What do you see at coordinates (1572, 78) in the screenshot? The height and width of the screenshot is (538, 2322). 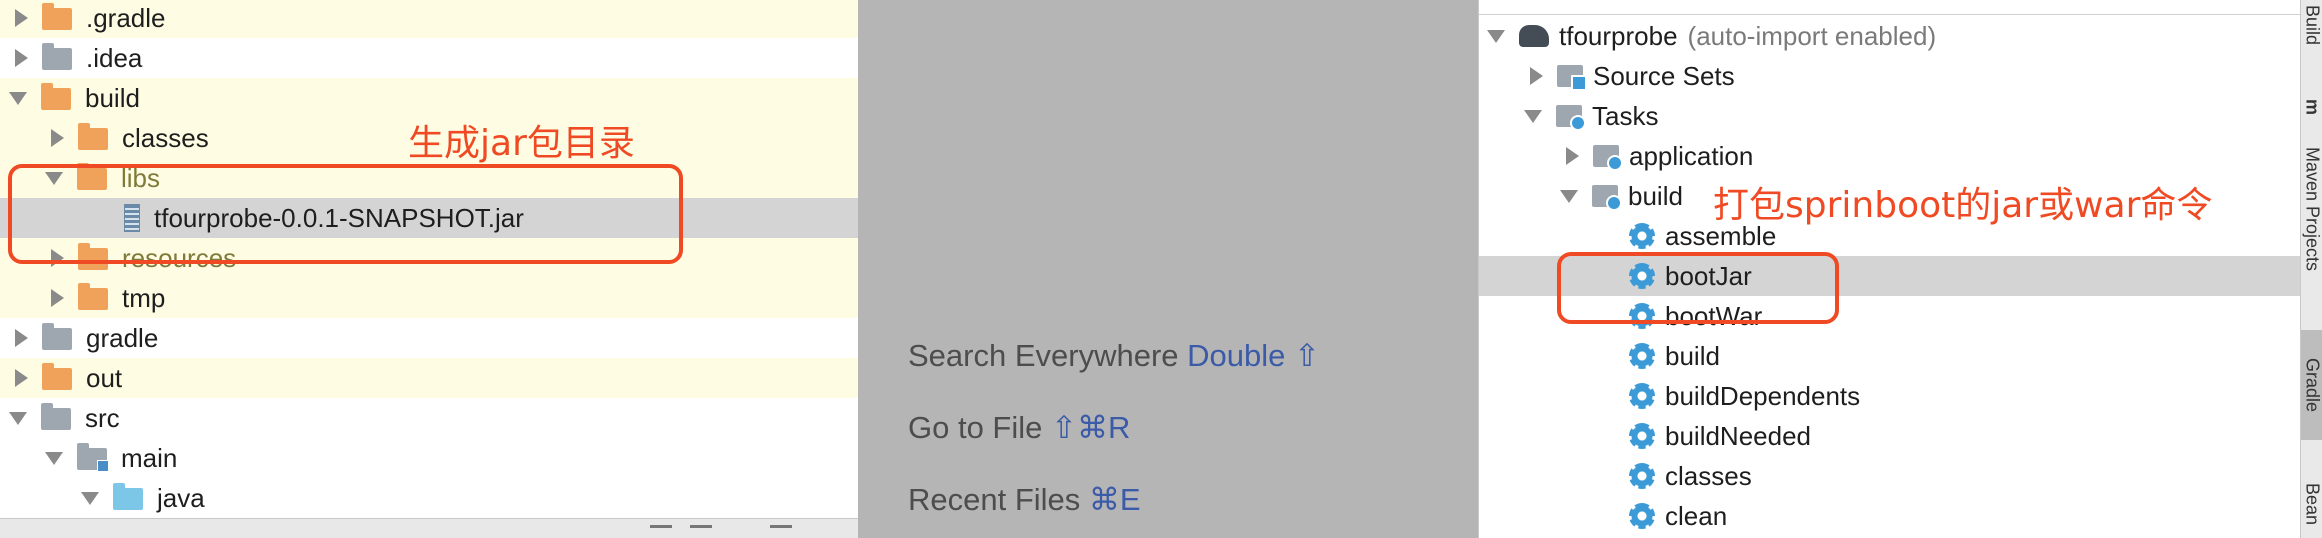 I see `source-sets-icon` at bounding box center [1572, 78].